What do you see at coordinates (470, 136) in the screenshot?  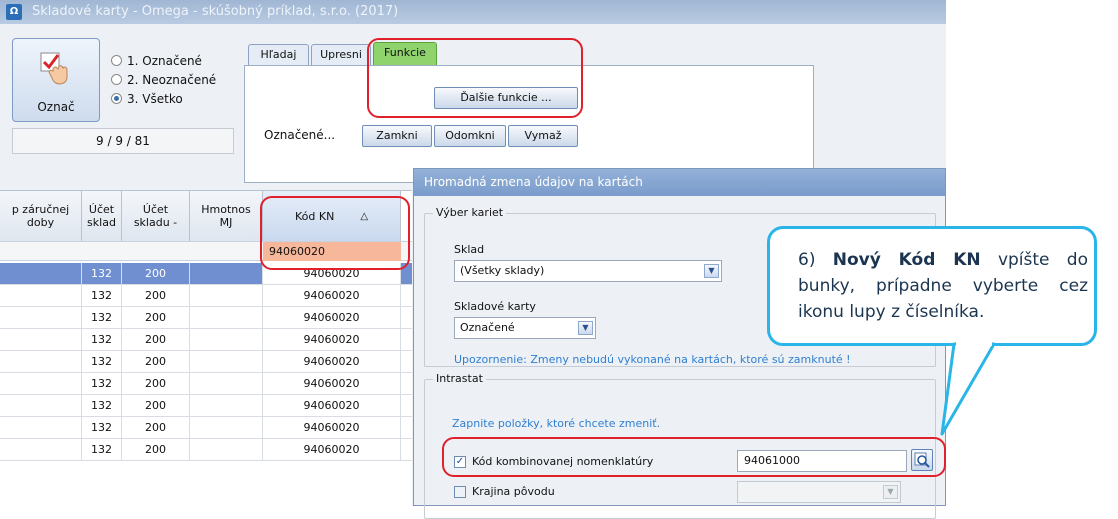 I see `unlock-button: Odomkni` at bounding box center [470, 136].